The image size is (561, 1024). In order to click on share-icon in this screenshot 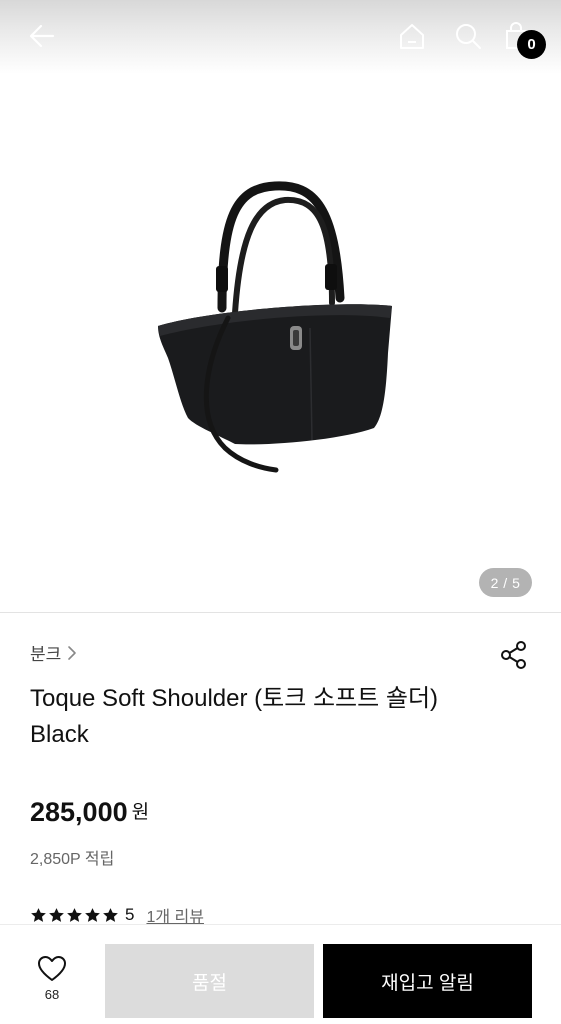, I will do `click(513, 655)`.